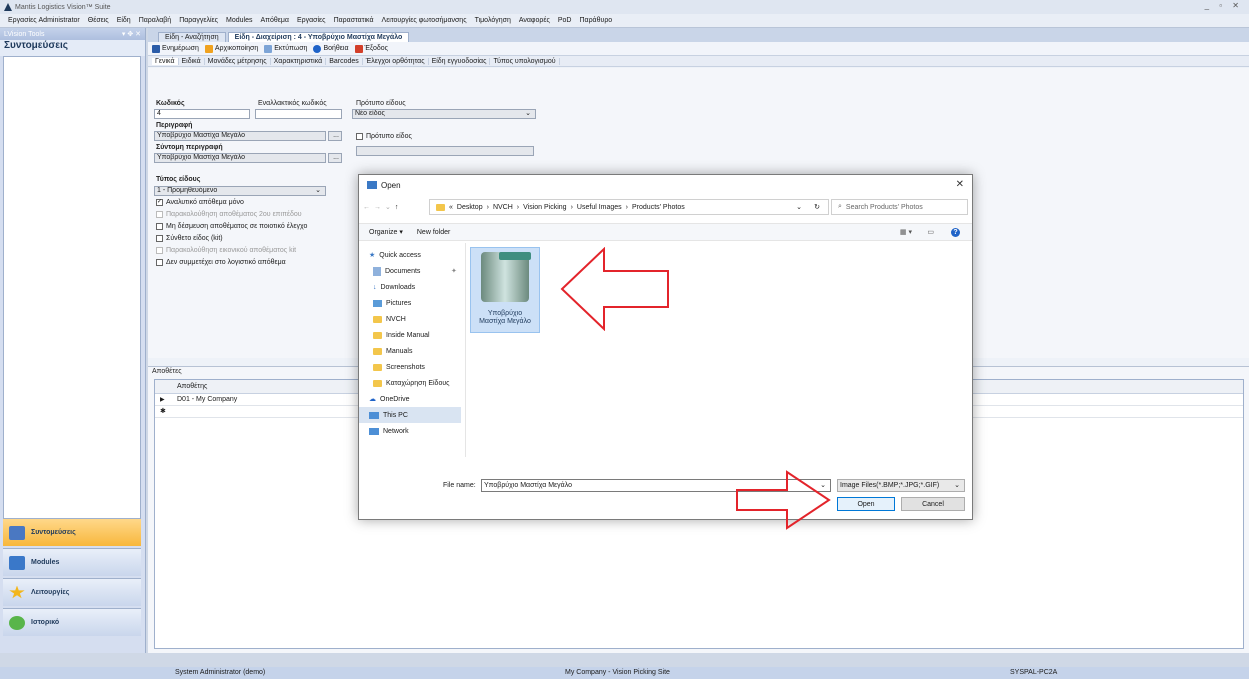  I want to click on chevron-down-icon: ⌄, so click(799, 207).